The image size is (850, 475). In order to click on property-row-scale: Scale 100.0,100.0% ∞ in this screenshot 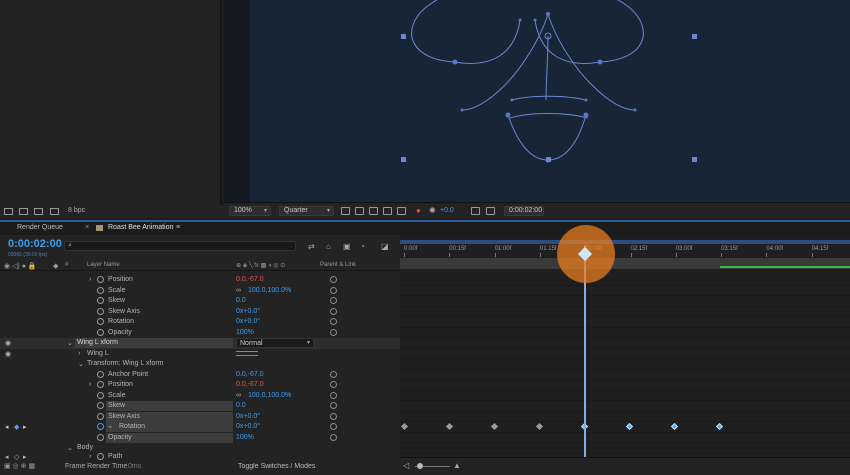, I will do `click(200, 291)`.